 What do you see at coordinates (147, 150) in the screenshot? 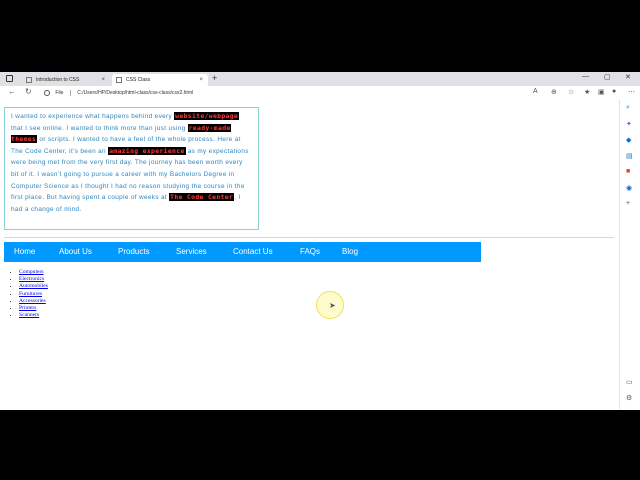
I see `highlight-text: amazing experience` at bounding box center [147, 150].